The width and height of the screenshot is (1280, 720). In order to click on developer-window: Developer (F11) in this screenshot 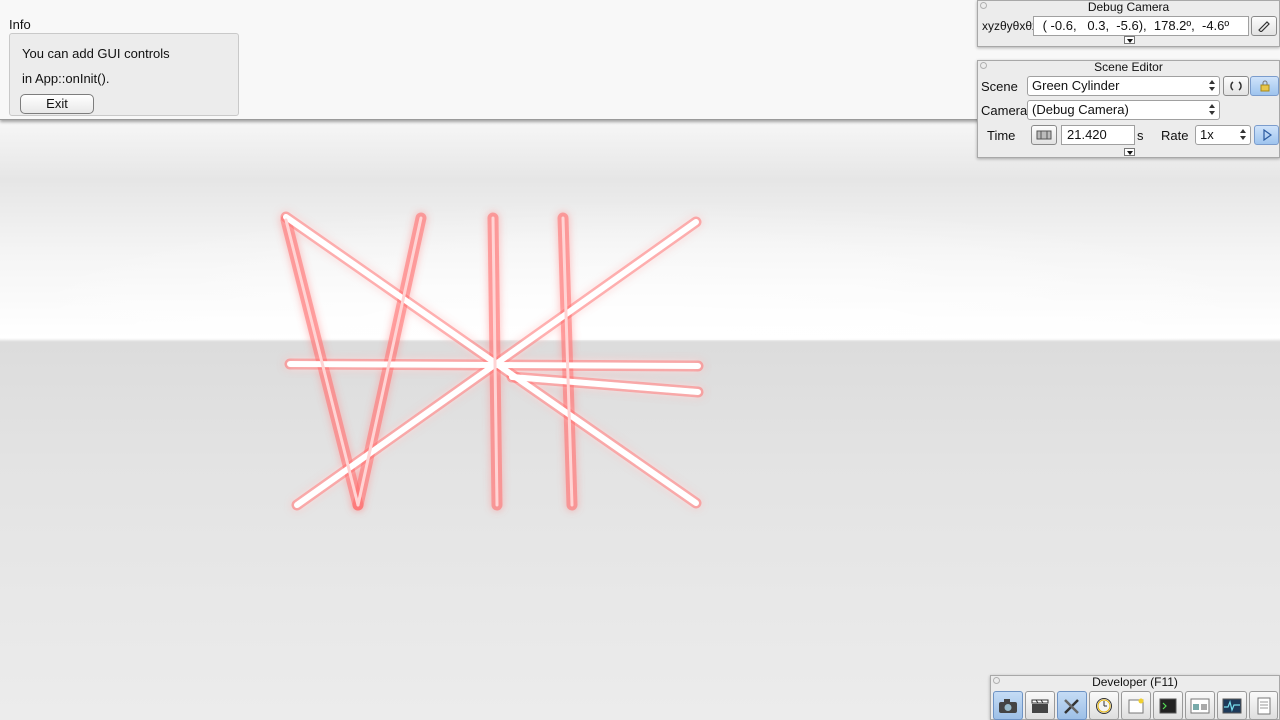, I will do `click(1135, 697)`.